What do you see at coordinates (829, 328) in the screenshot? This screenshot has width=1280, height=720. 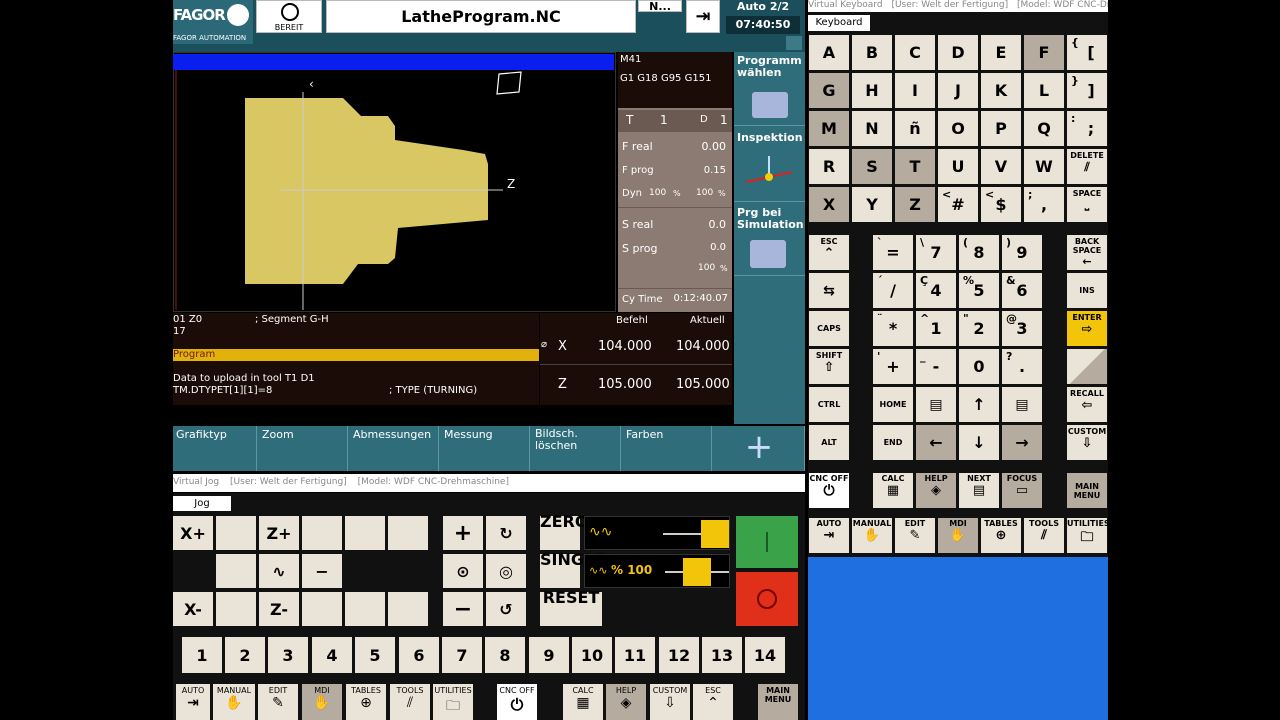 I see `kb-key-caps: CAPS` at bounding box center [829, 328].